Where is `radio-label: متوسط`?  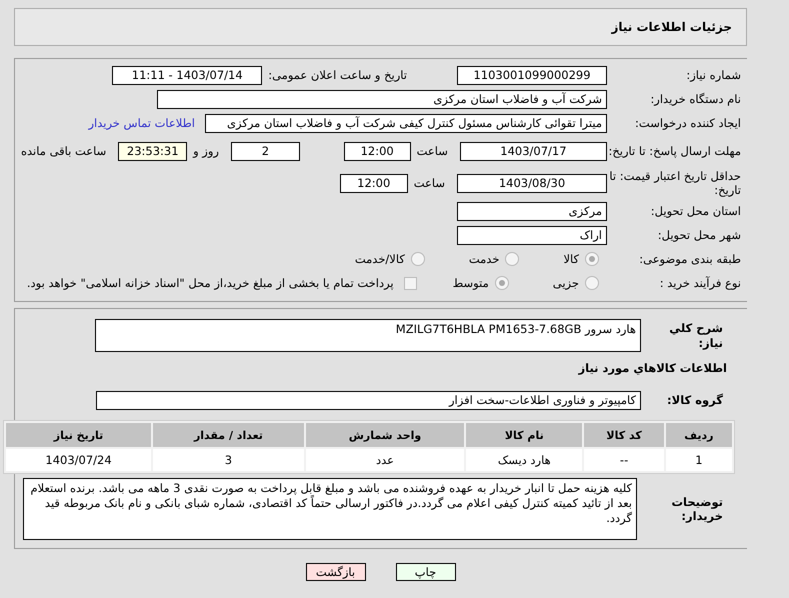
radio-label: متوسط is located at coordinates (470, 283).